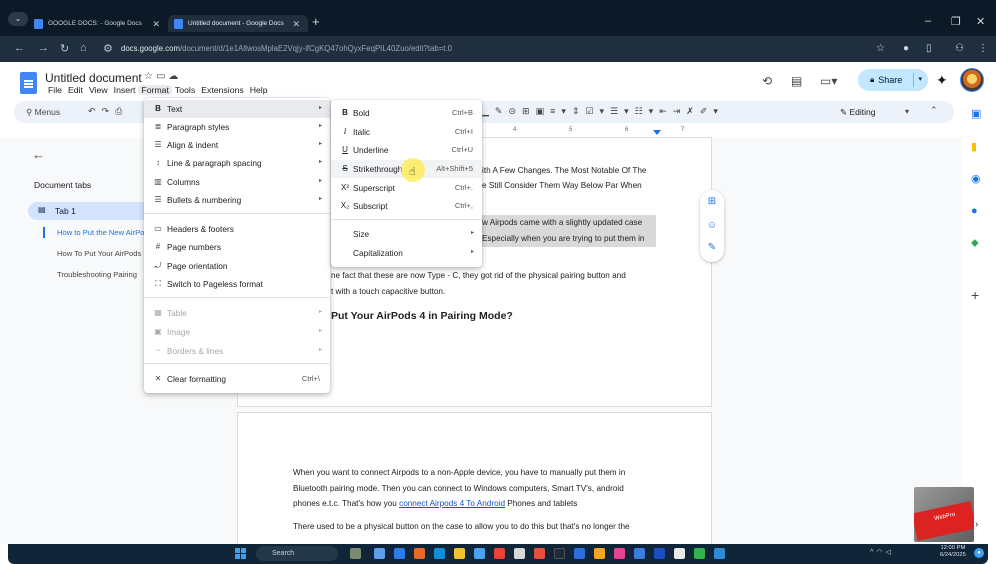 The width and height of the screenshot is (996, 564). What do you see at coordinates (406, 113) in the screenshot?
I see `menu-item-bold: B Bold Ctrl+B` at bounding box center [406, 113].